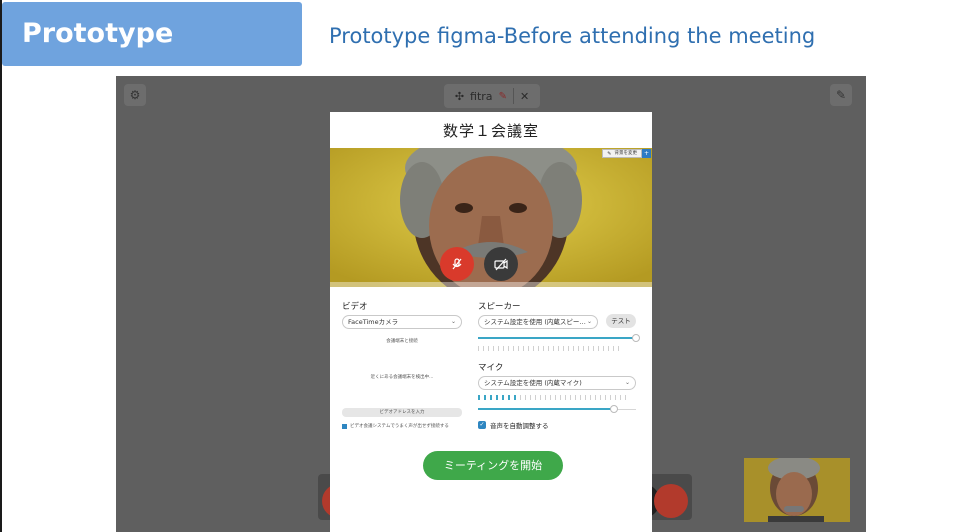 The image size is (980, 532). I want to click on chevron-down-icon: ⌄, so click(453, 321).